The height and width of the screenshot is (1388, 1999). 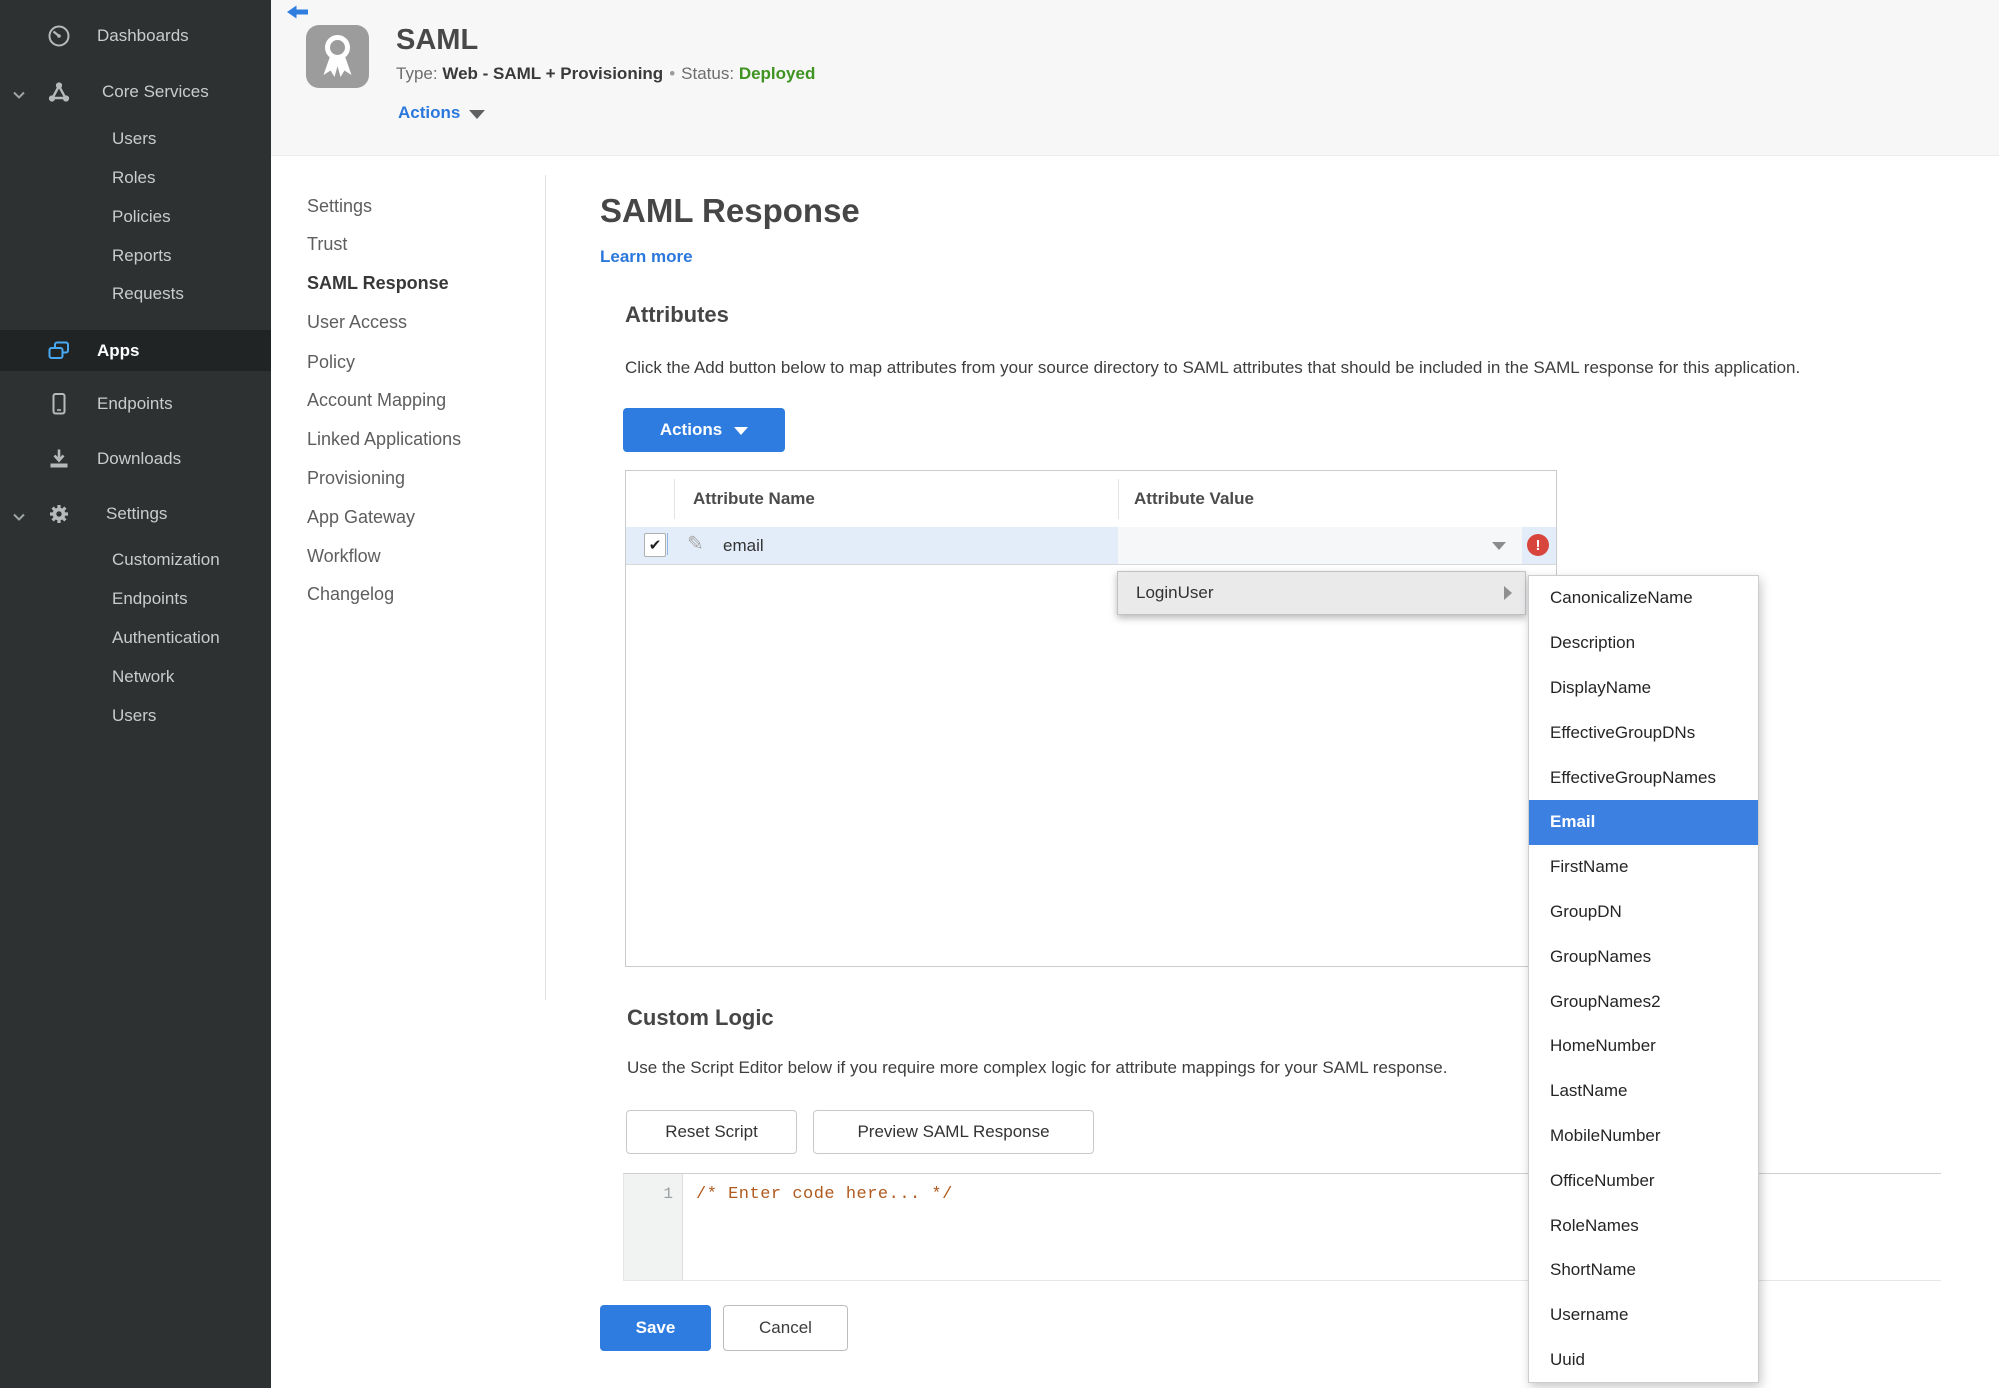 What do you see at coordinates (135, 294) in the screenshot?
I see `sidebar-item-requests: Requests` at bounding box center [135, 294].